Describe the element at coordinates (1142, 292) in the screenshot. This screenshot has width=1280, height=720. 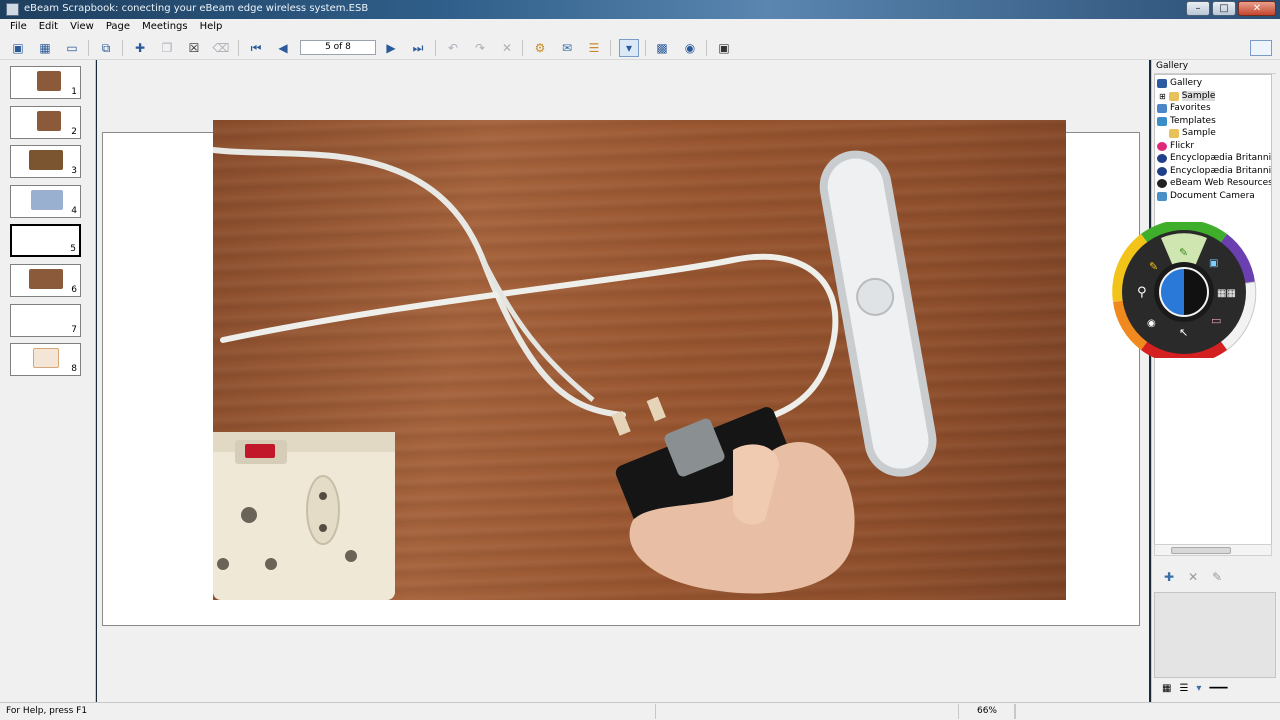
I see `magnifier-icon: ⚲` at that location.